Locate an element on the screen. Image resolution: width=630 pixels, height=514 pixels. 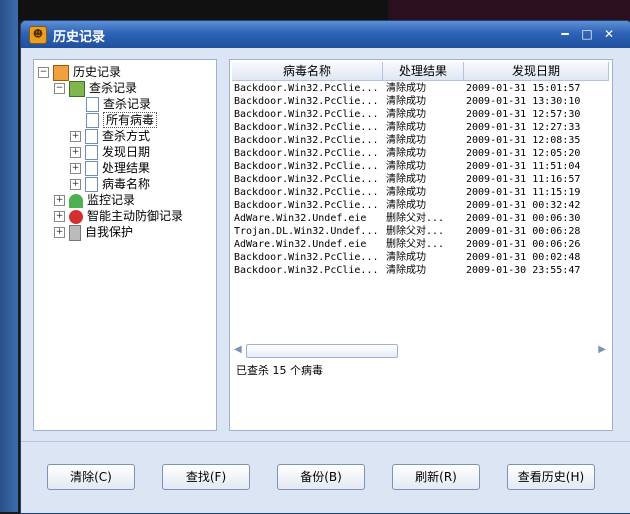
folder-icon is located at coordinates (77, 88).